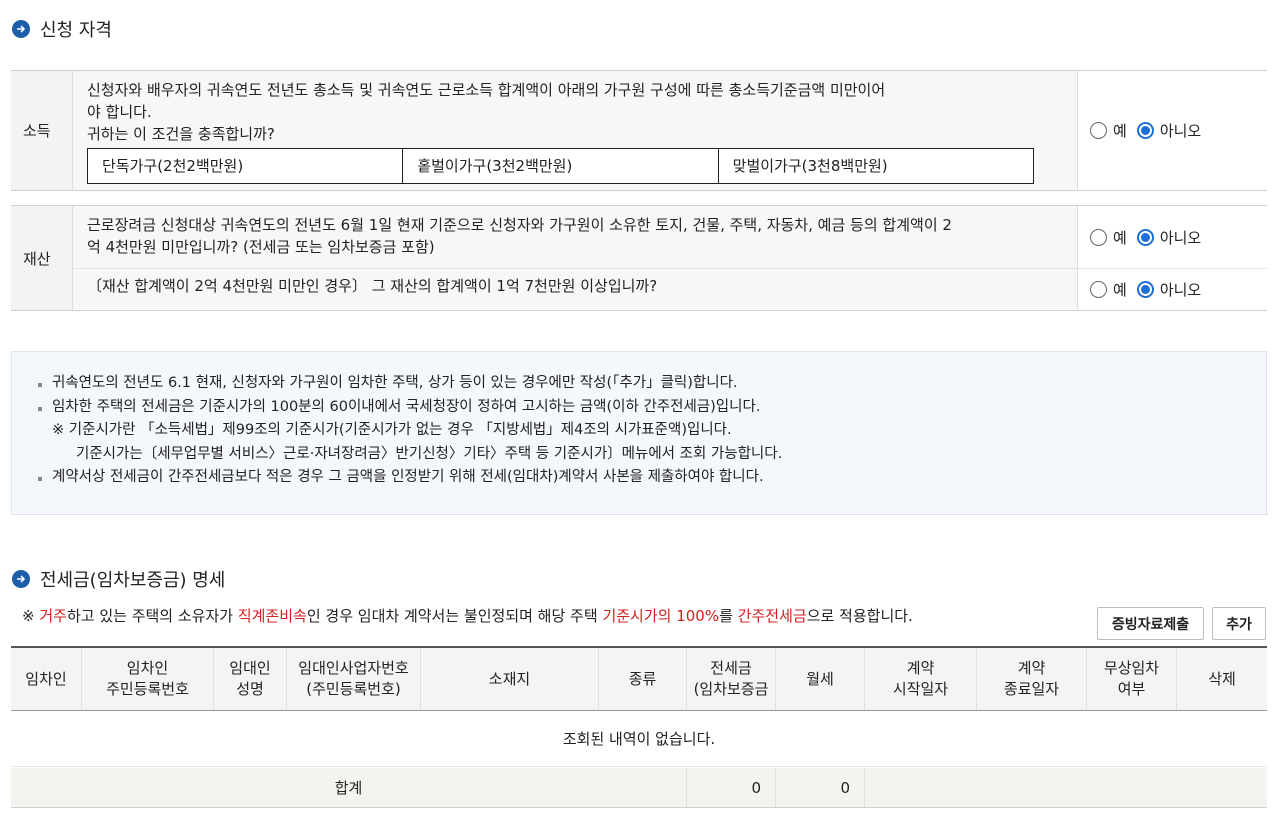  I want to click on col-header-deposit: 전세금 (임차보증금, so click(731, 679).